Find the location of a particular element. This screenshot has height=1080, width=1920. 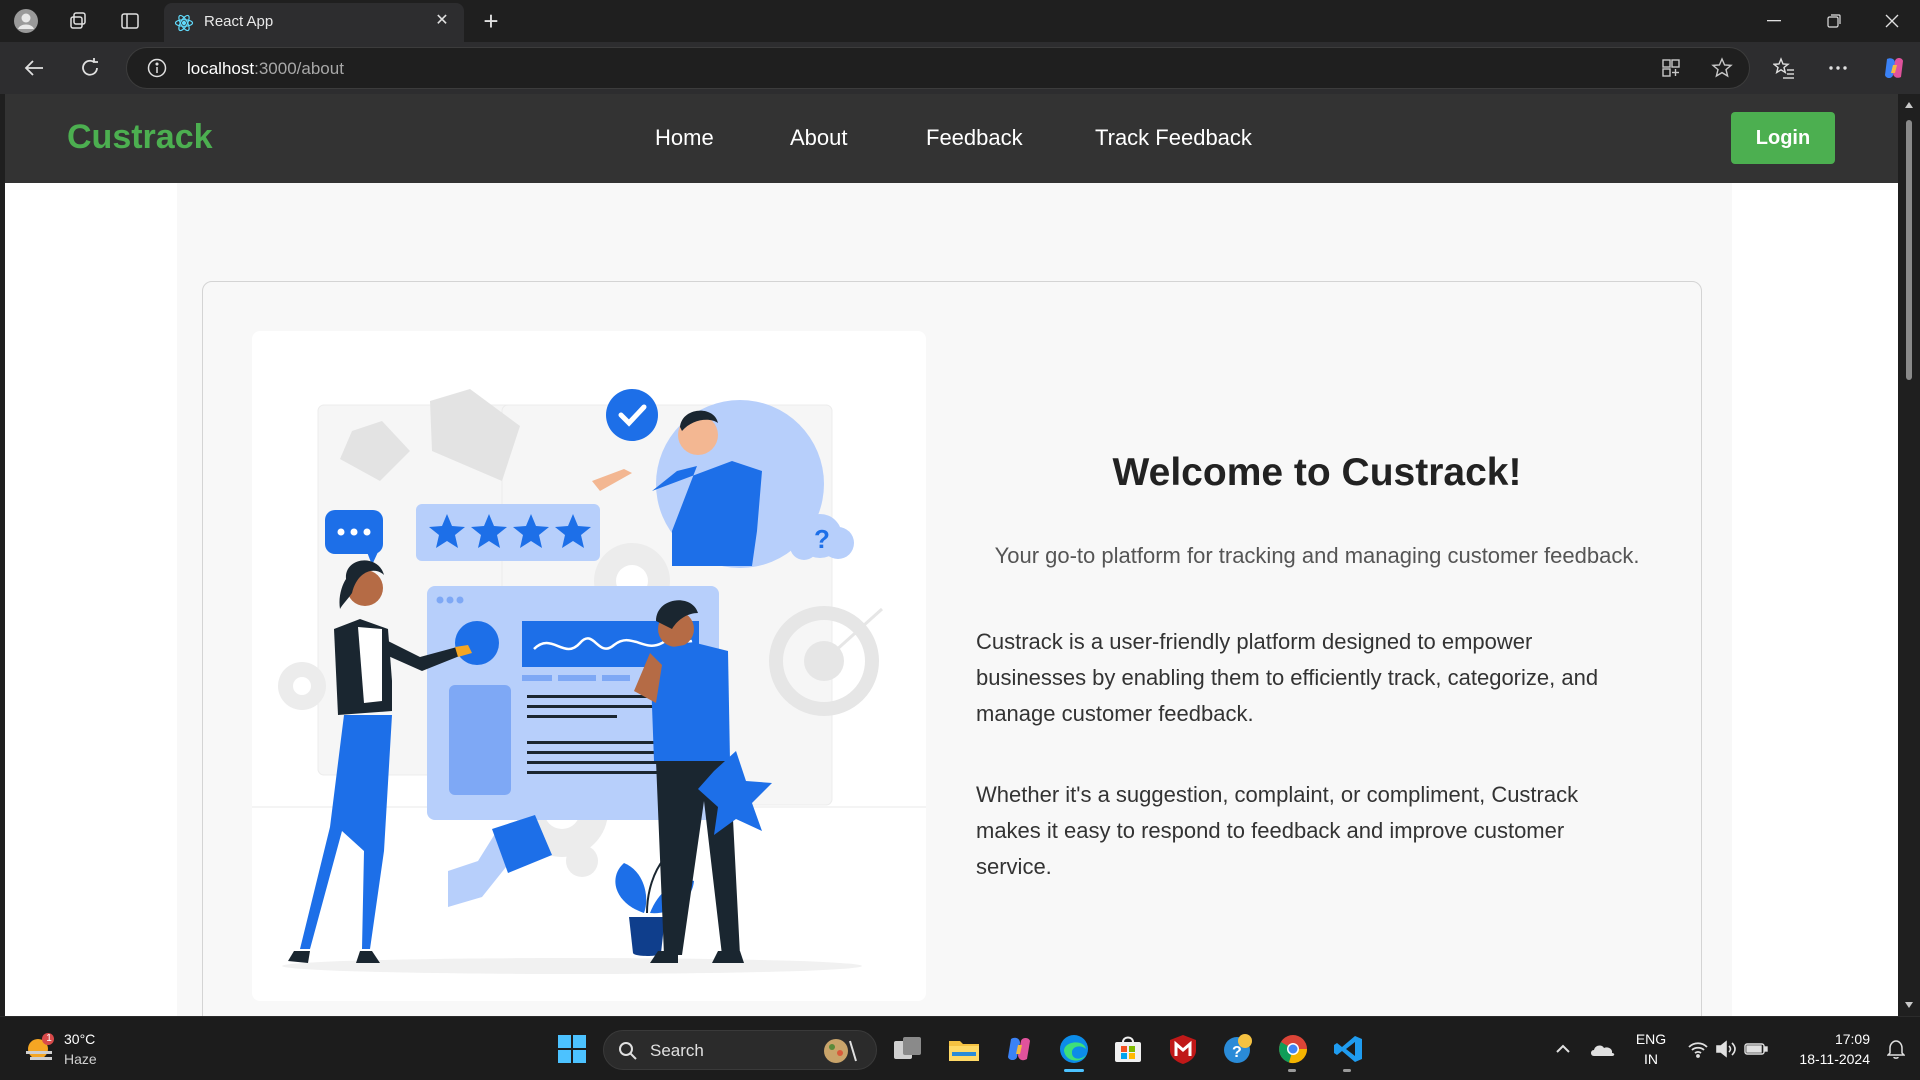

microsoft-store-icon is located at coordinates (1128, 1049).